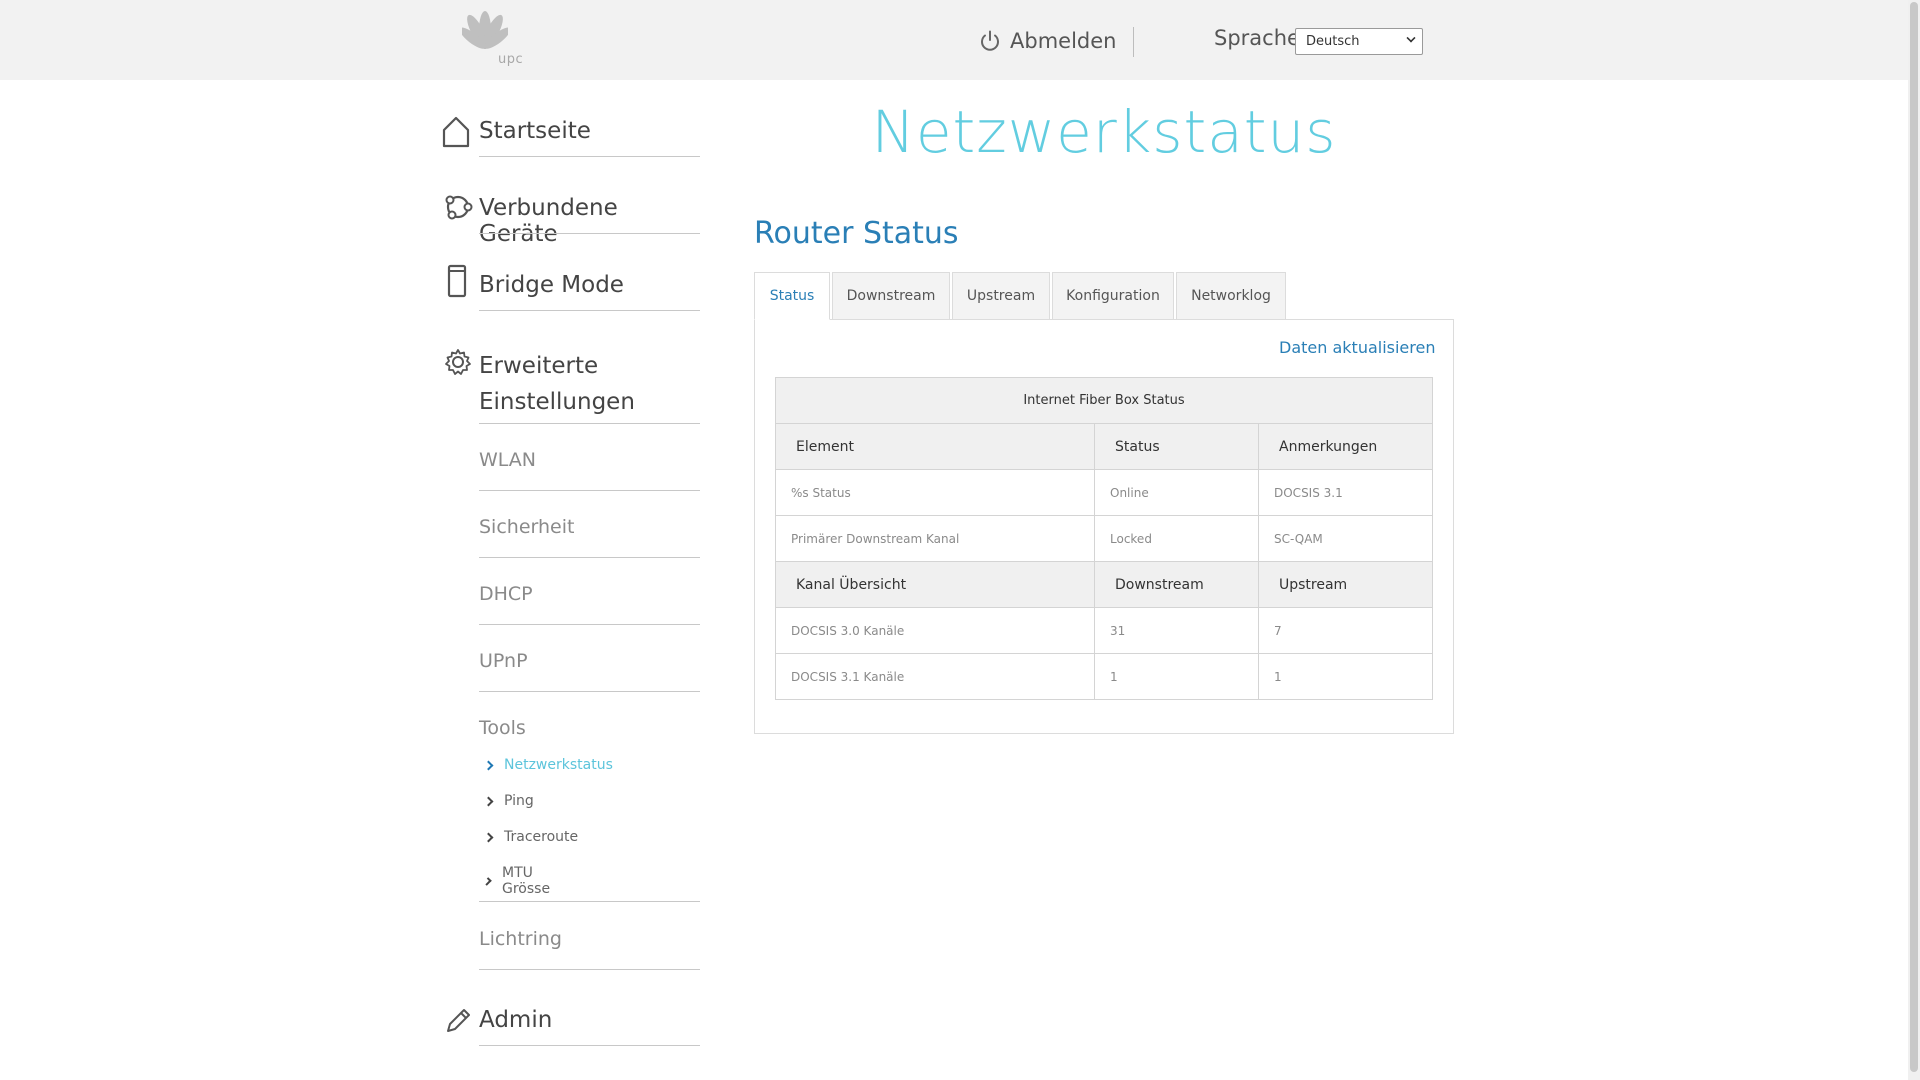  Describe the element at coordinates (589, 732) in the screenshot. I see `sidebar-item-tools: Tools` at that location.